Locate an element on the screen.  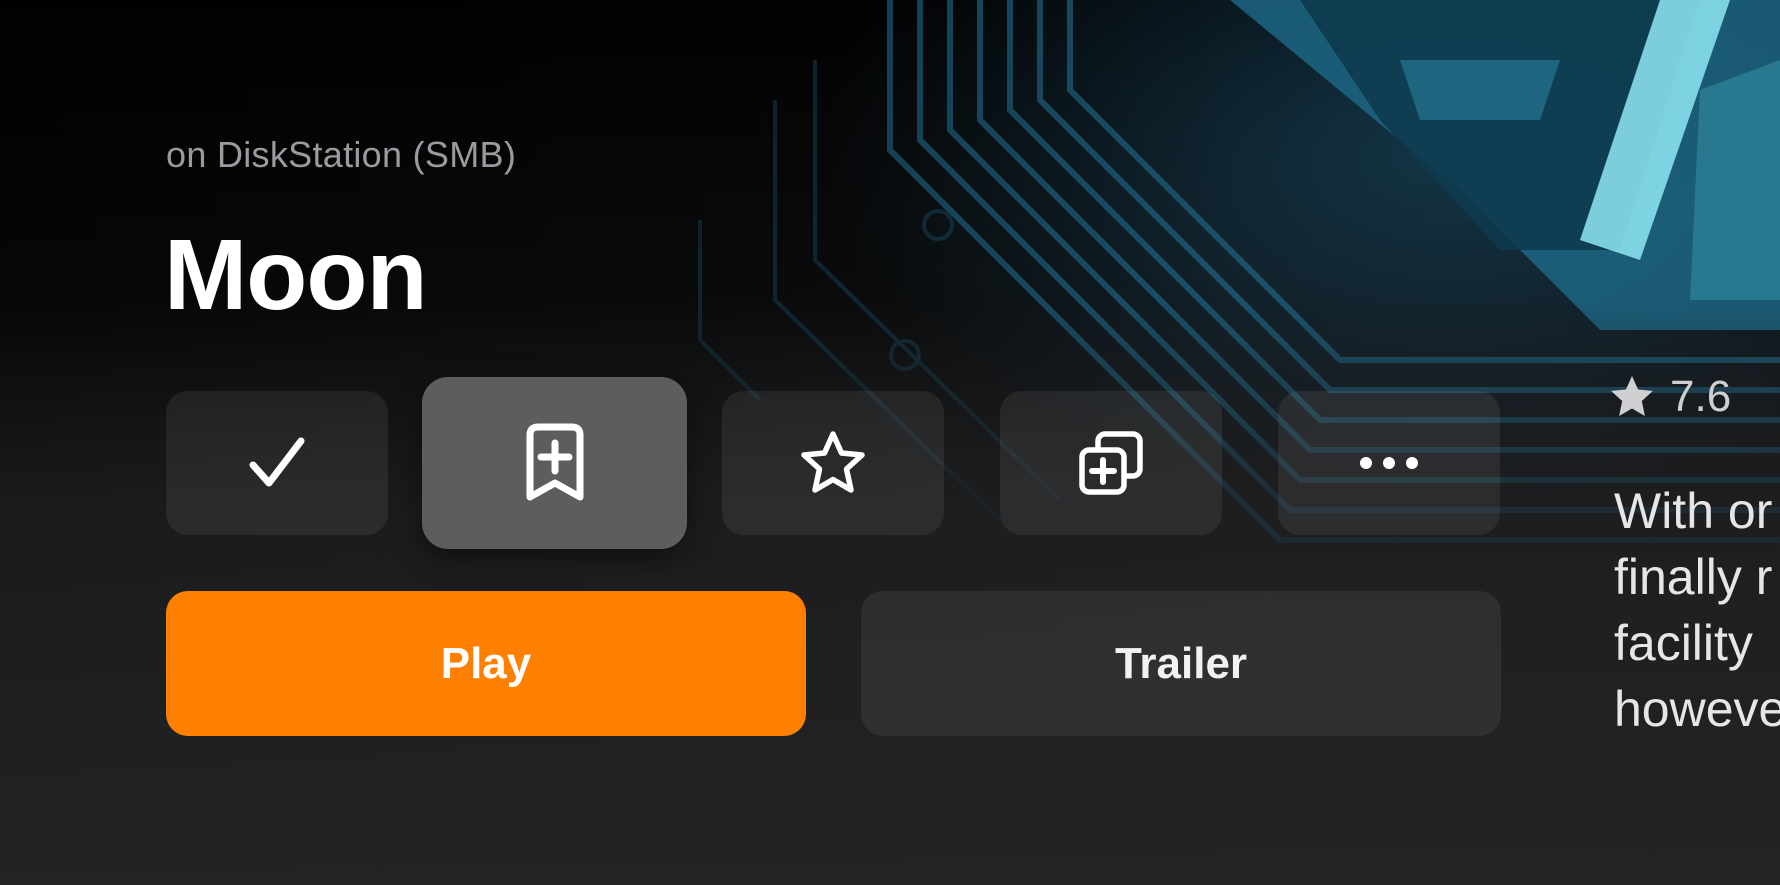
mark-watched-button is located at coordinates (277, 463).